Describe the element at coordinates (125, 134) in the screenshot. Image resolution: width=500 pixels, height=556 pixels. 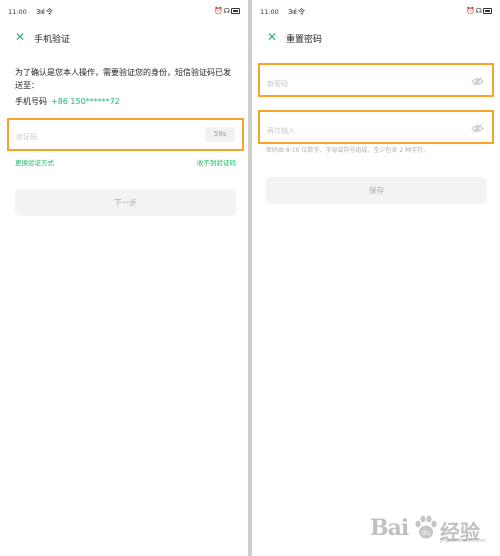
I see `verification-code-field: 验证码 59s` at that location.